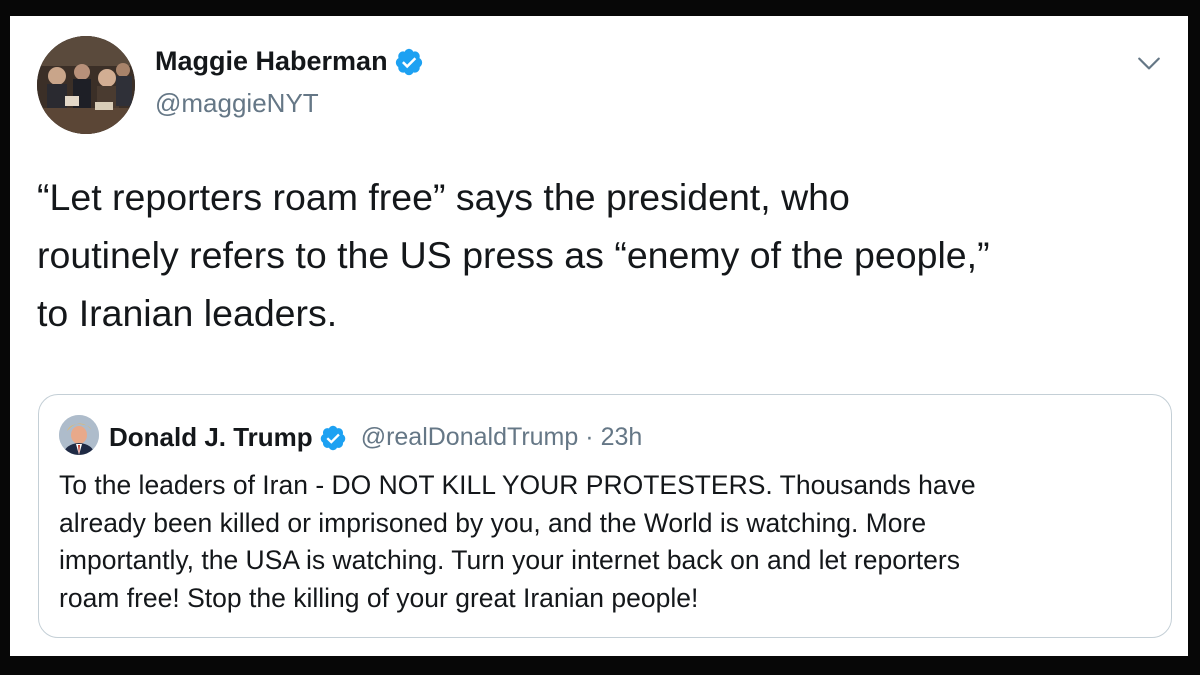 This screenshot has height=675, width=1200. What do you see at coordinates (187, 313) in the screenshot?
I see `tweet-text-line: to Iranian leaders.` at bounding box center [187, 313].